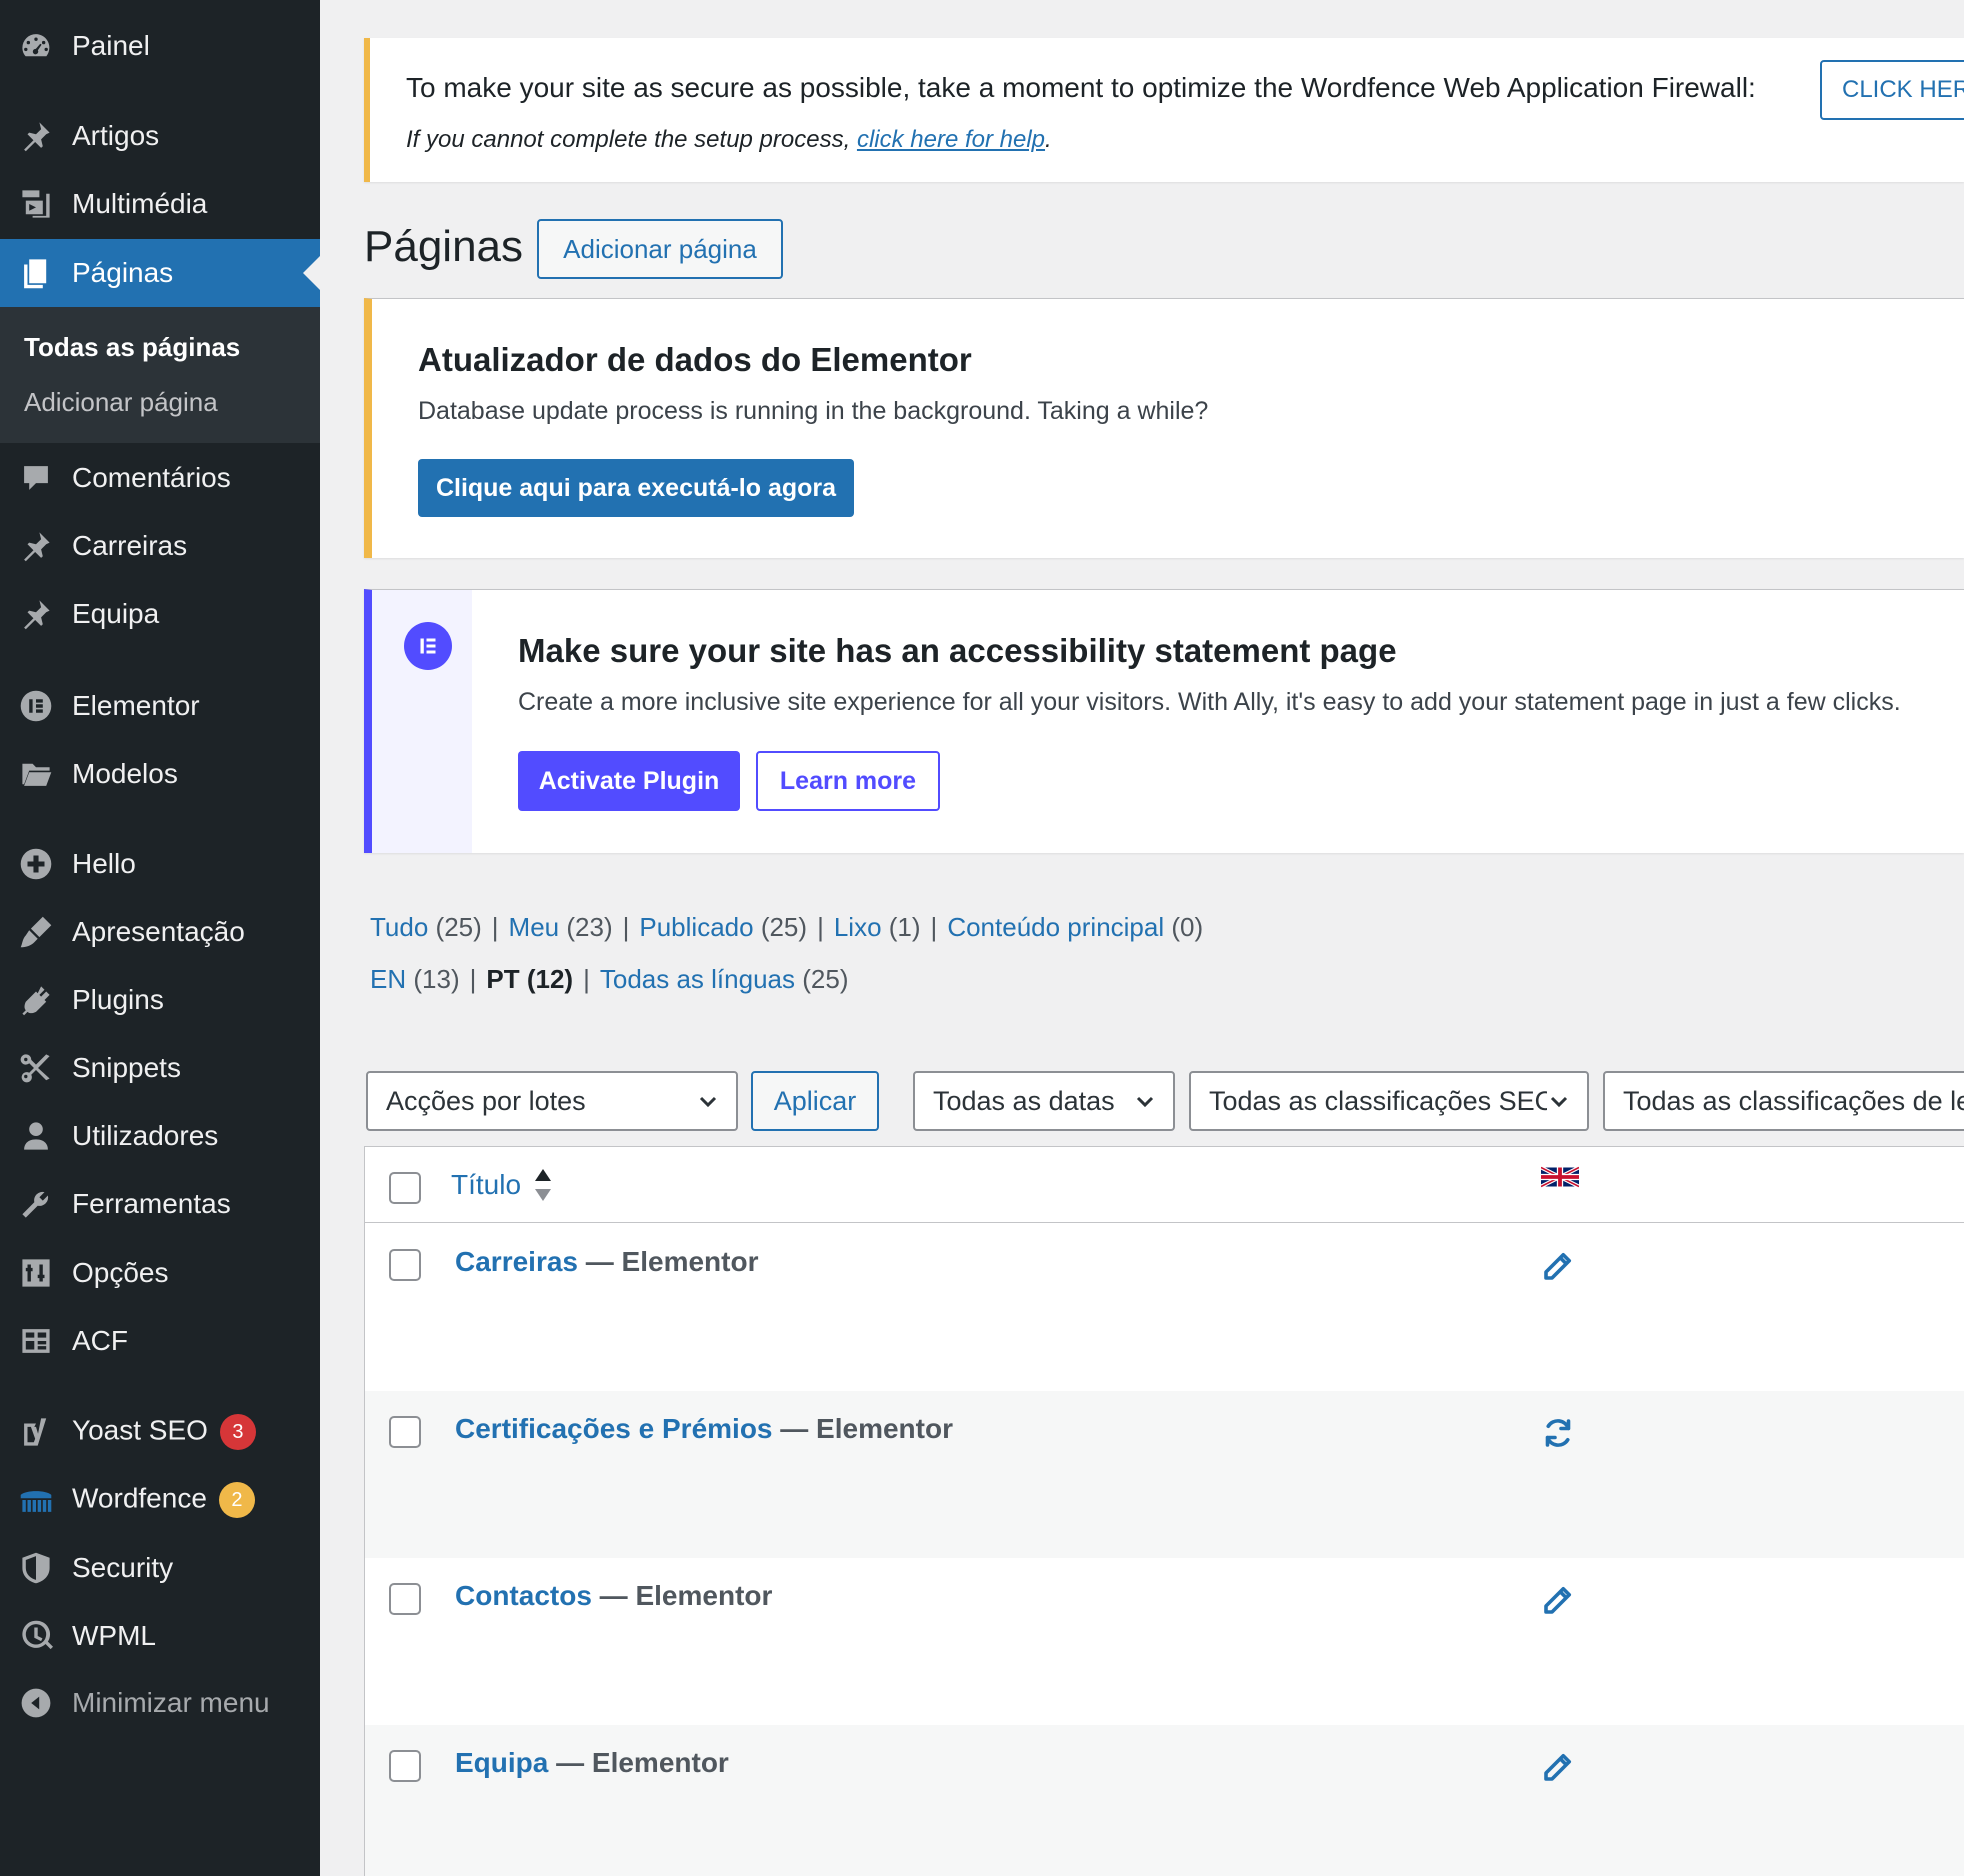 The image size is (1964, 1876). I want to click on menu-item-acf: ACF, so click(160, 1341).